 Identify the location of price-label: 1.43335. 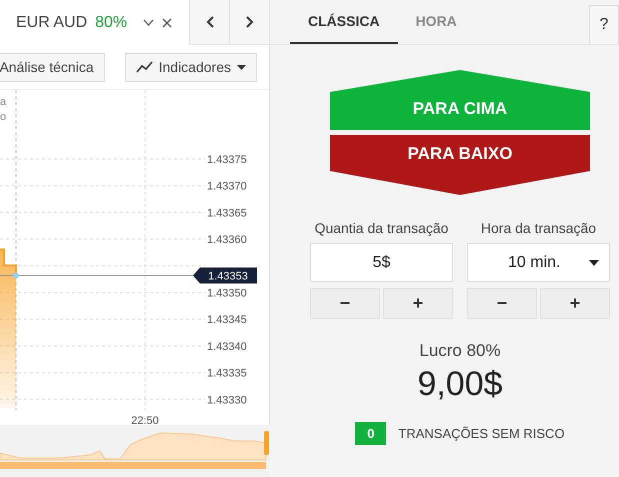
(227, 374).